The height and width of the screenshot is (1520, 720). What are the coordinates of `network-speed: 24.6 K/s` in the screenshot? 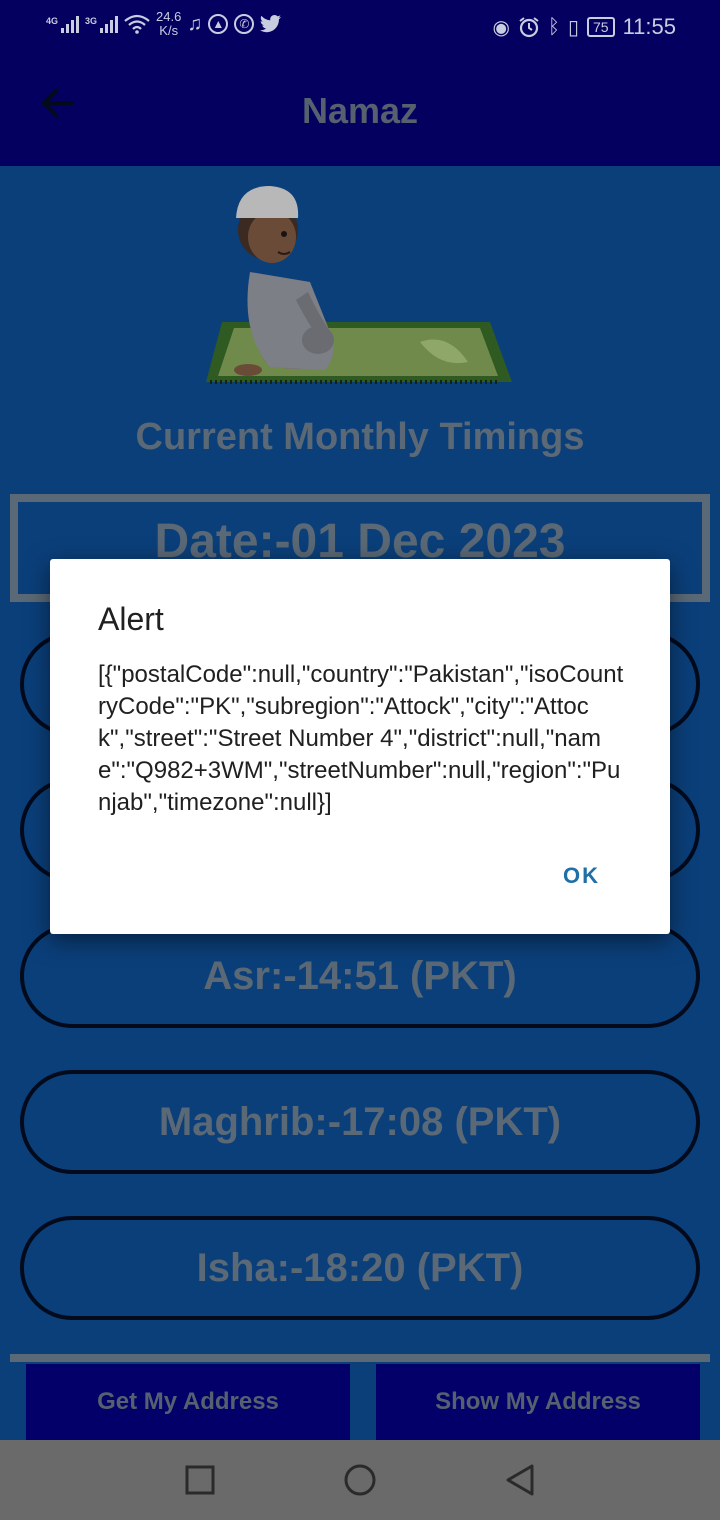 It's located at (168, 24).